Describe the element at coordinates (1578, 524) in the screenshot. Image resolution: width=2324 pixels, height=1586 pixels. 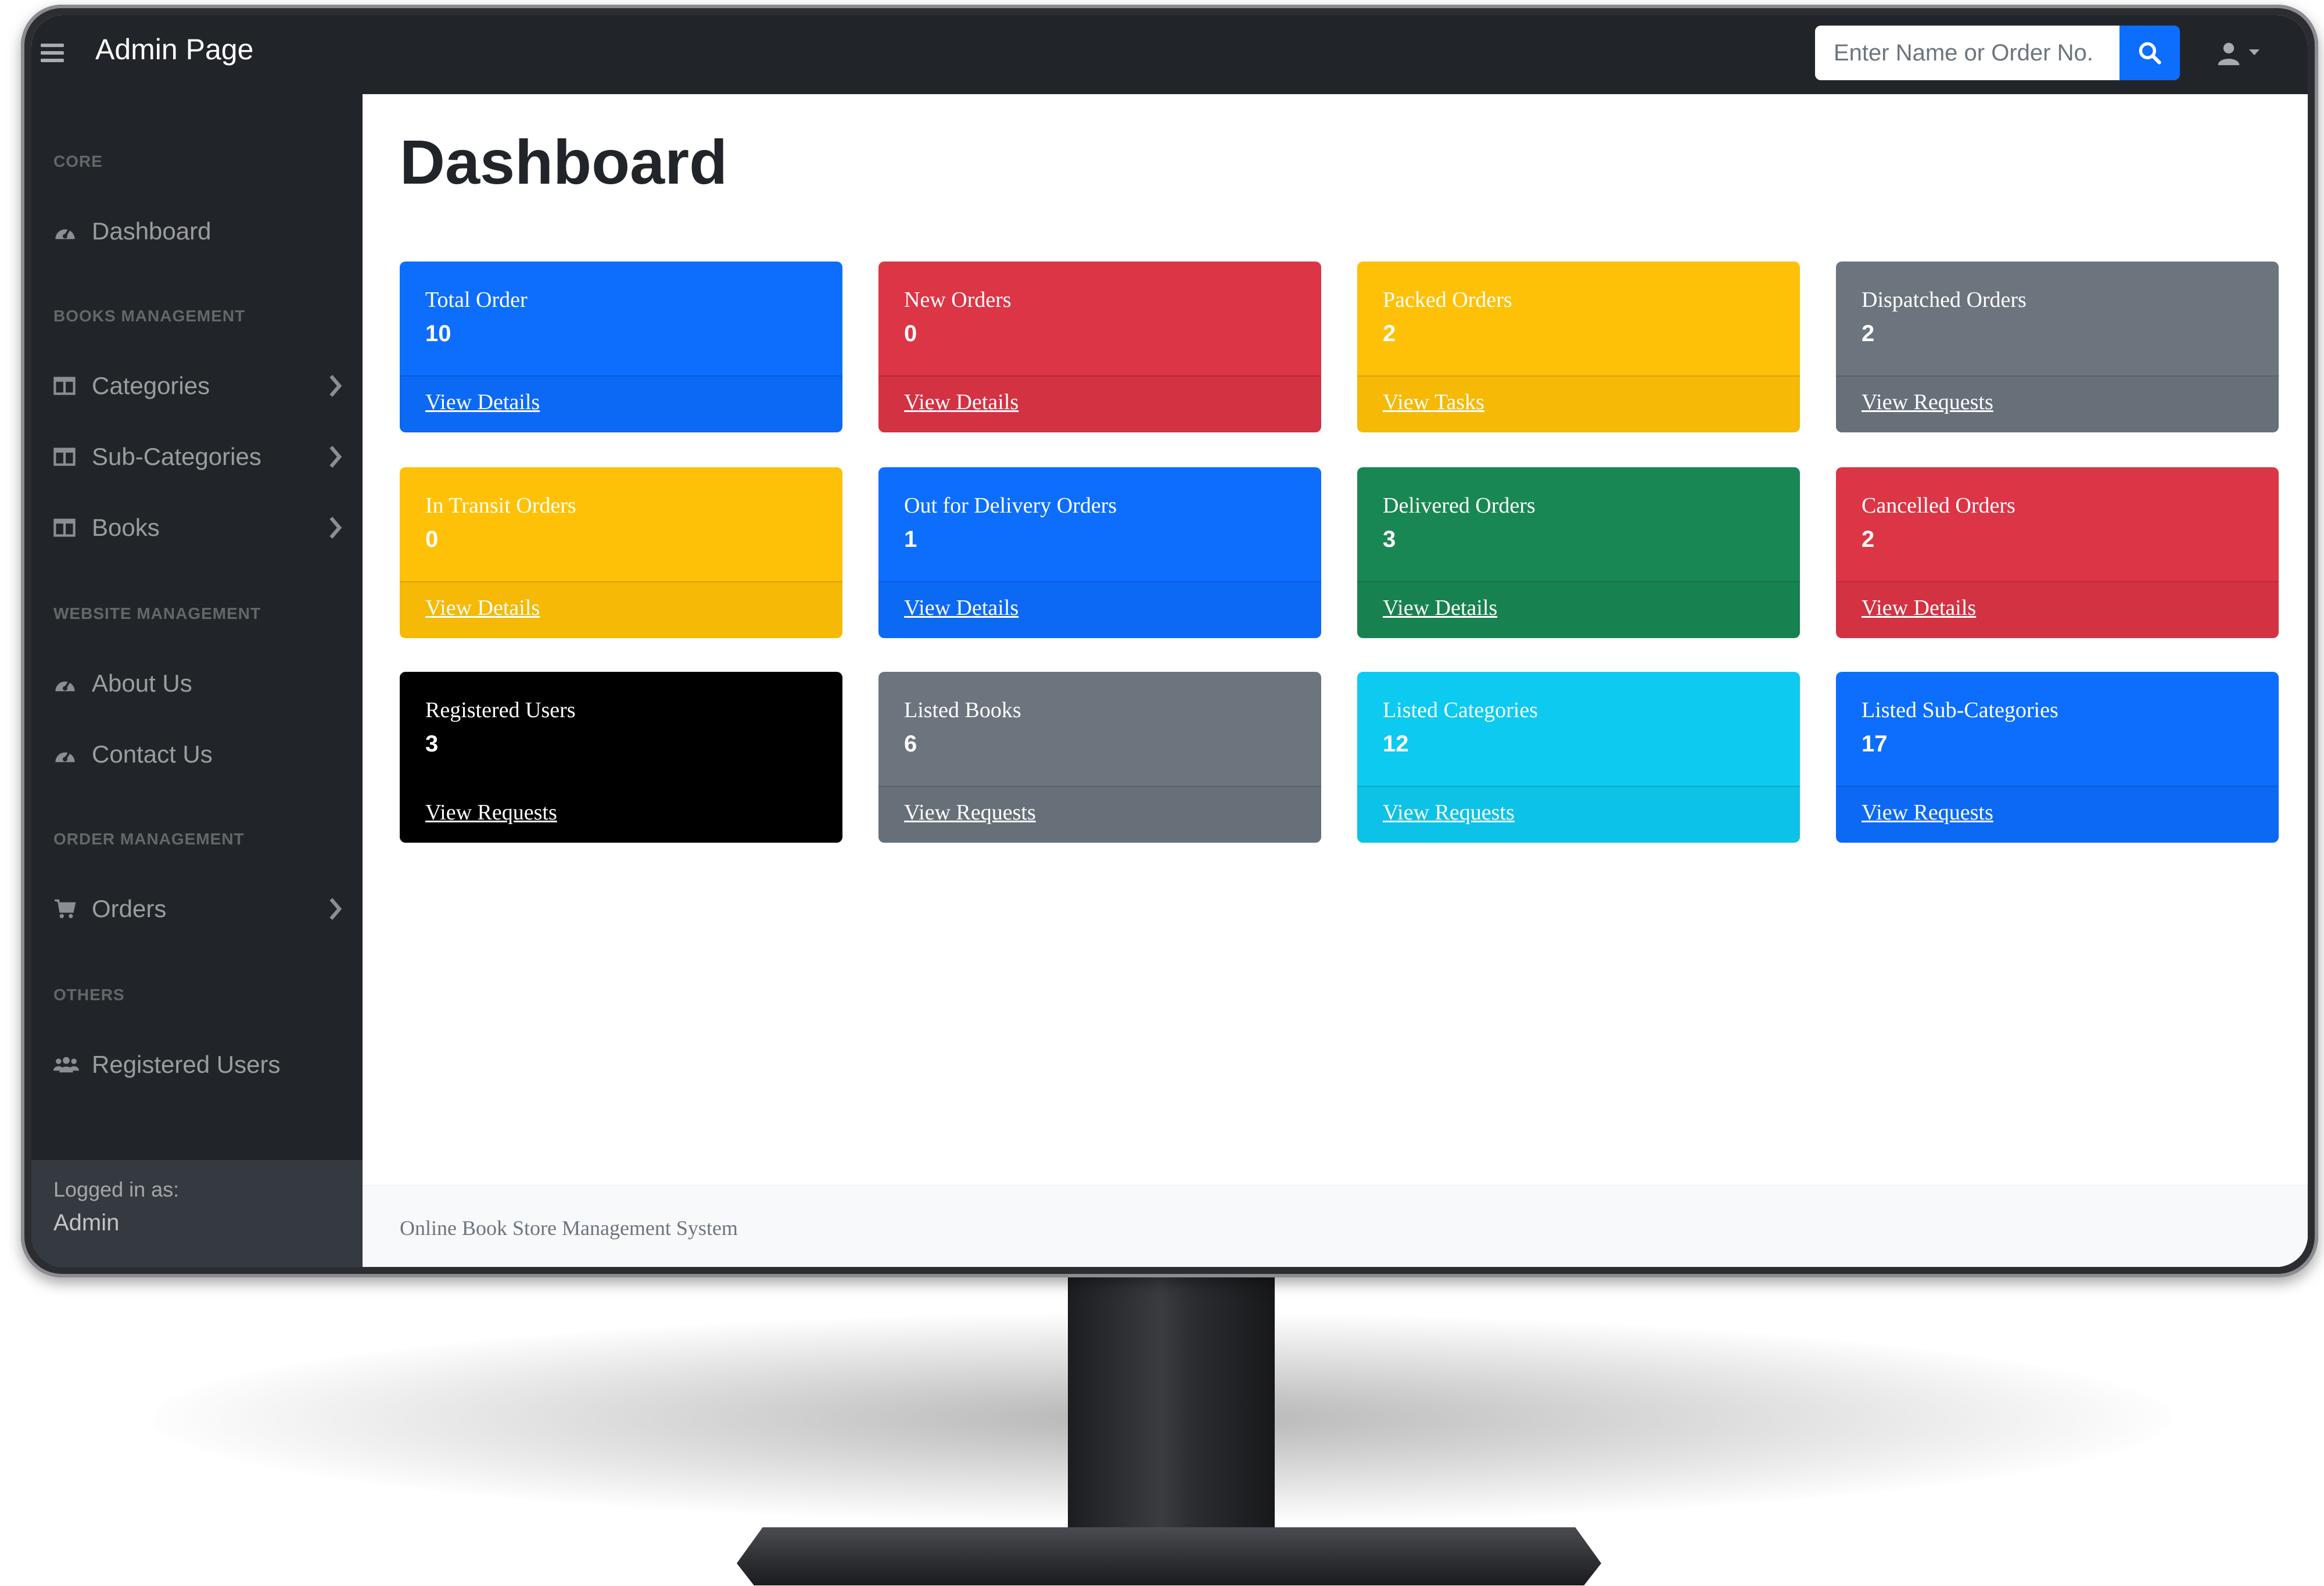
I see `card-body: Delivered Orders 3` at that location.